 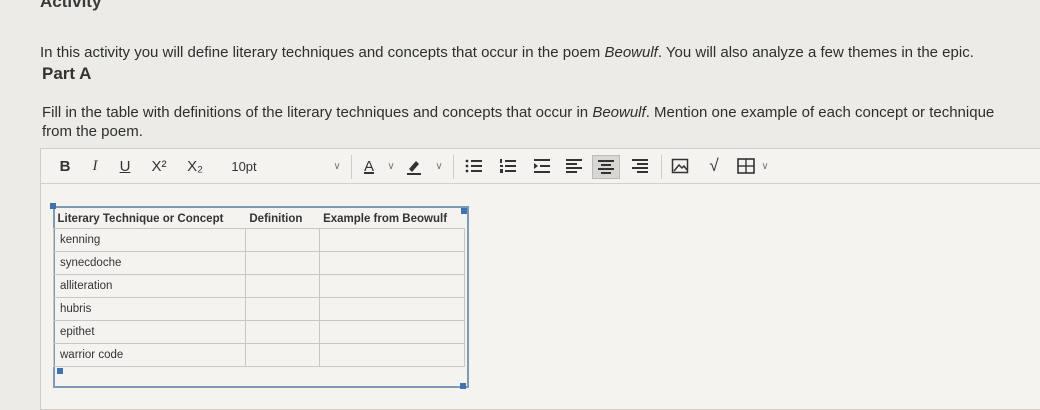 What do you see at coordinates (385, 219) in the screenshot?
I see `column-header-example: Example from Beowulf` at bounding box center [385, 219].